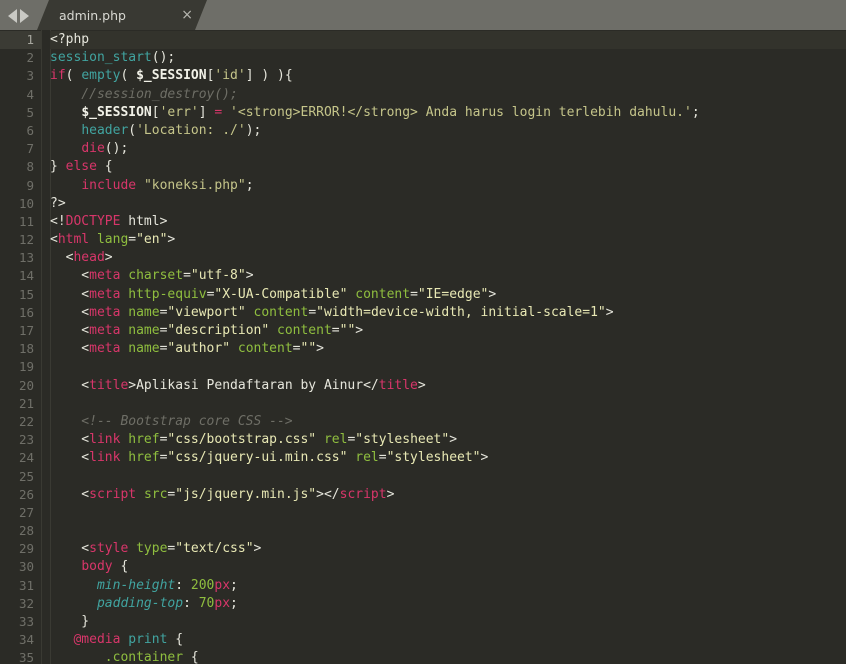 This screenshot has width=846, height=664. Describe the element at coordinates (26, 621) in the screenshot. I see `line-number: 33` at that location.